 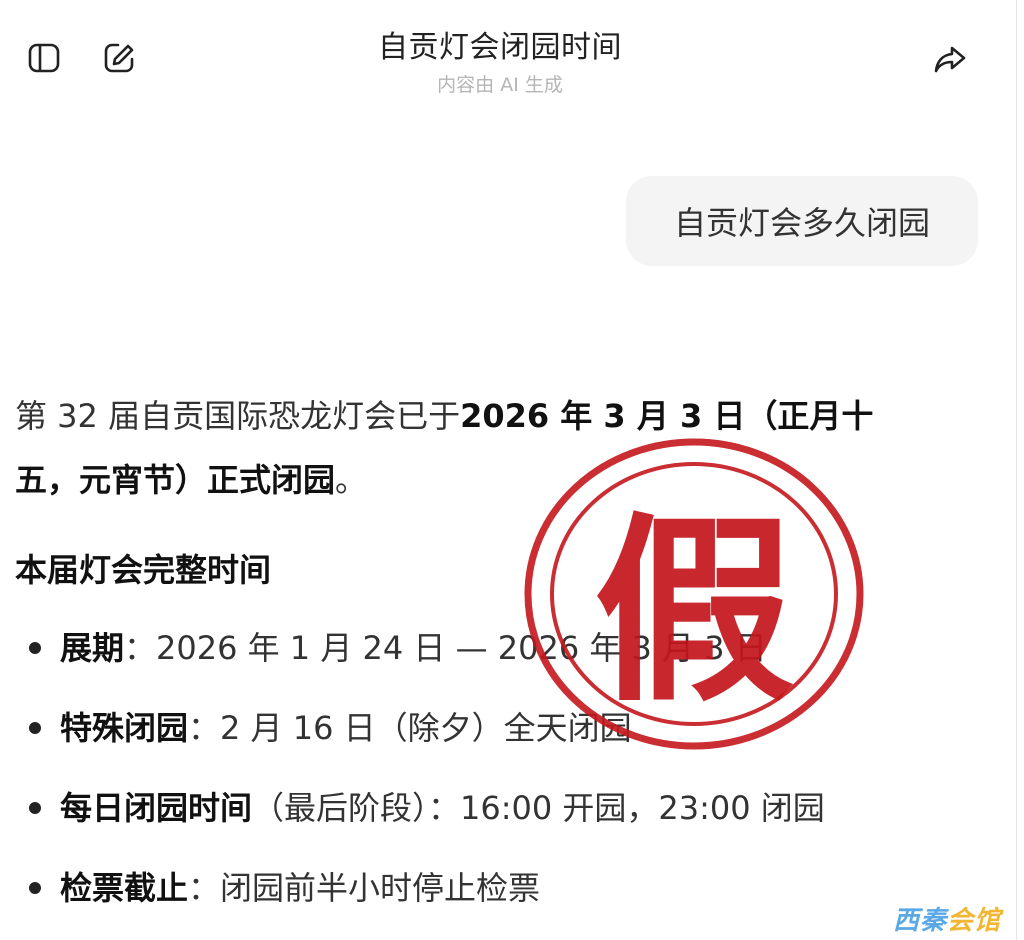 I want to click on ai-disclaimer: 内容由 AI 生成, so click(x=500, y=85).